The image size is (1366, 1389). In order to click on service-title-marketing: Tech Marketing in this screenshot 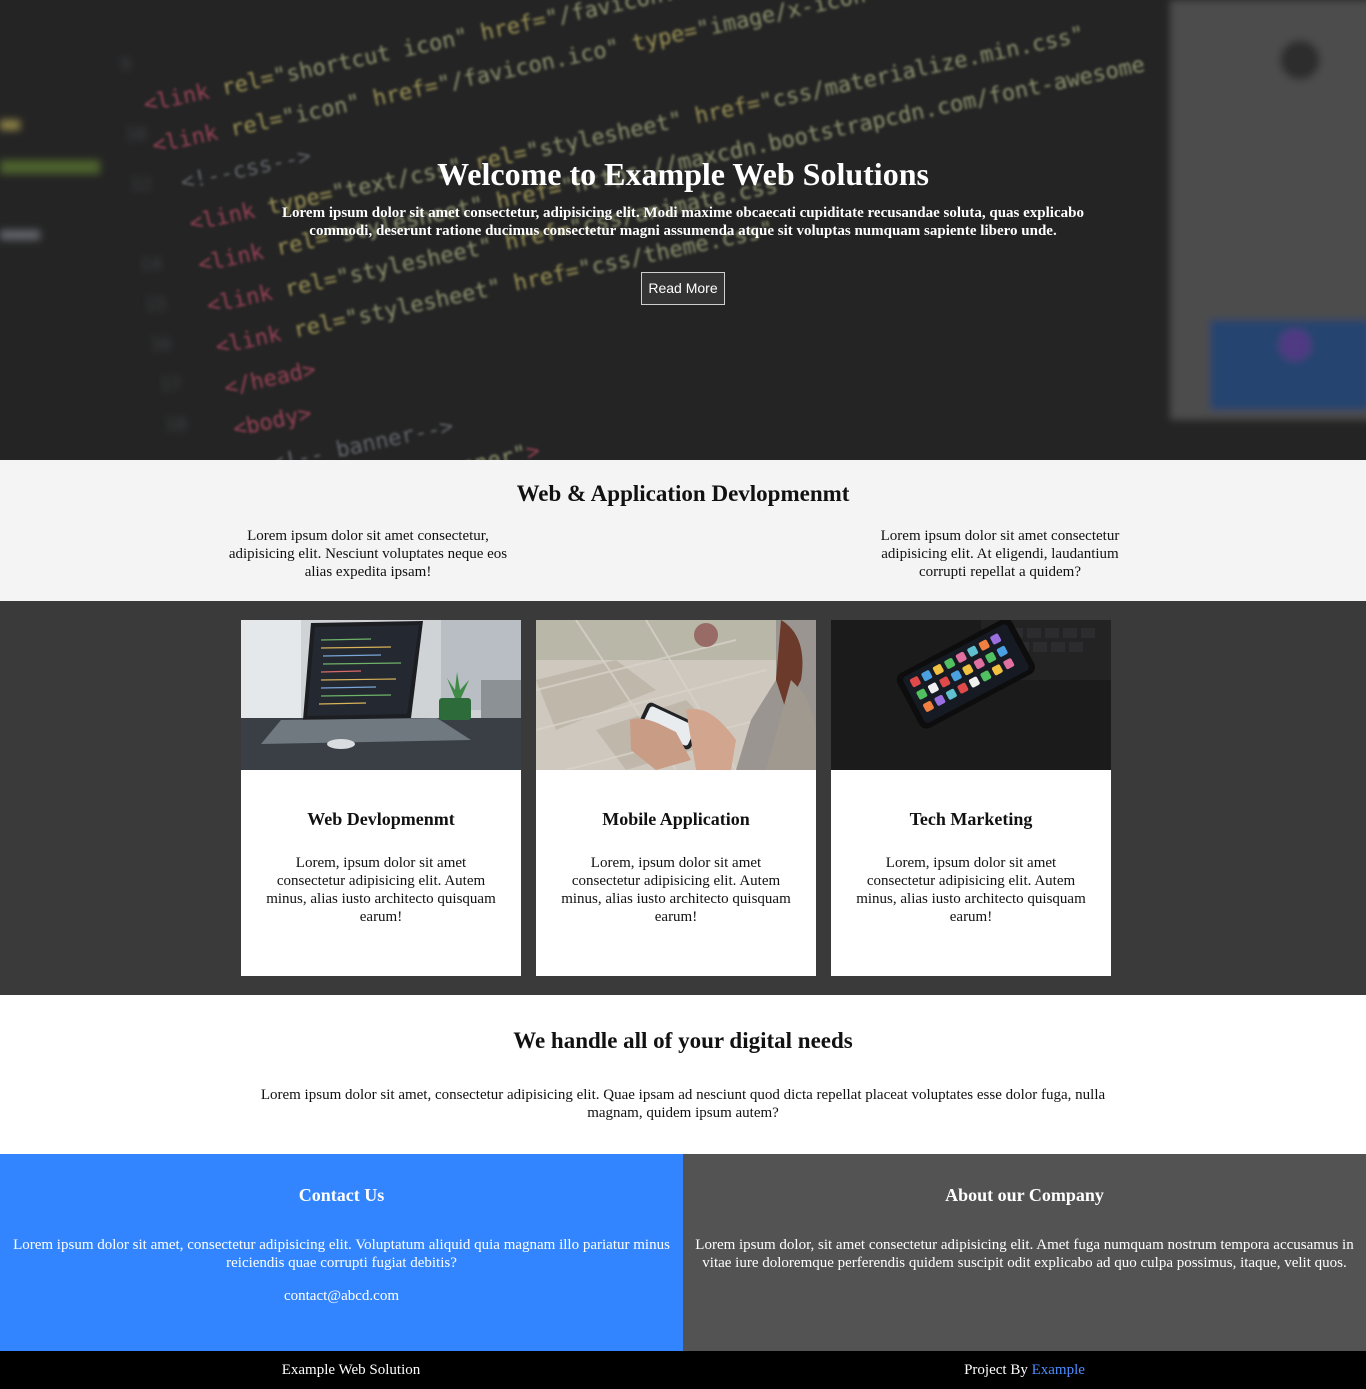, I will do `click(971, 819)`.